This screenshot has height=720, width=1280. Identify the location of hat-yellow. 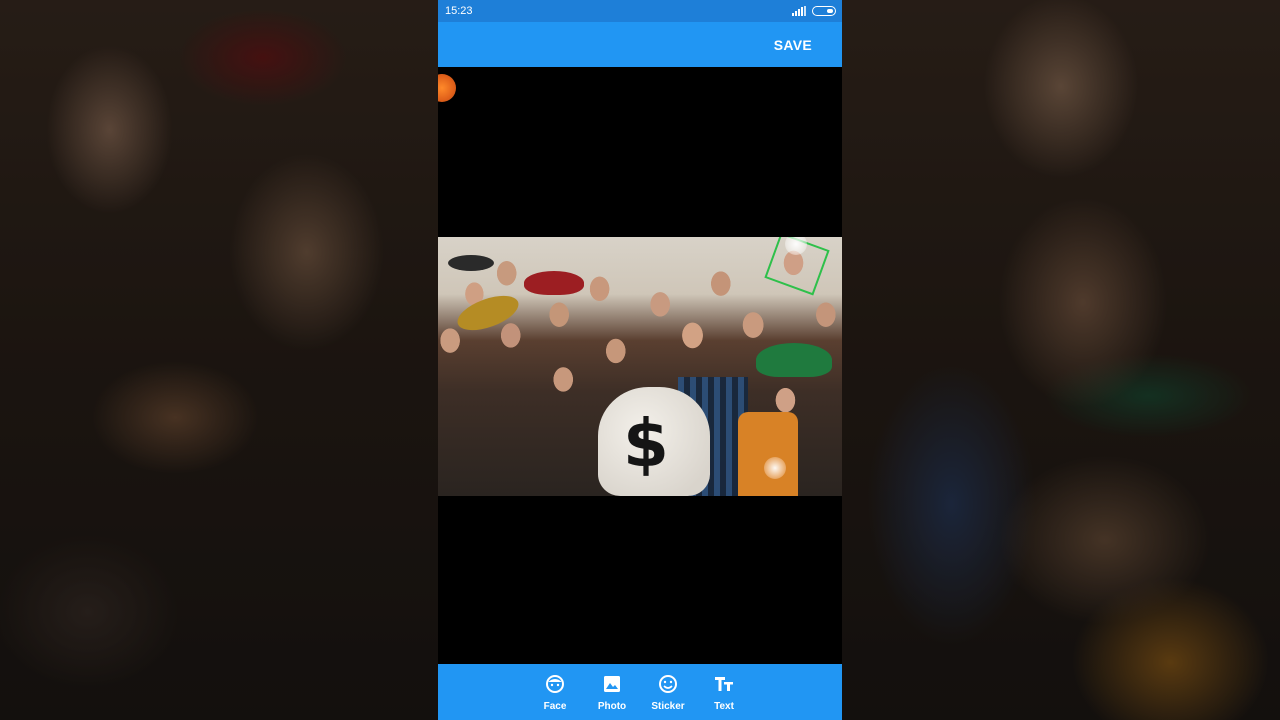
(488, 313).